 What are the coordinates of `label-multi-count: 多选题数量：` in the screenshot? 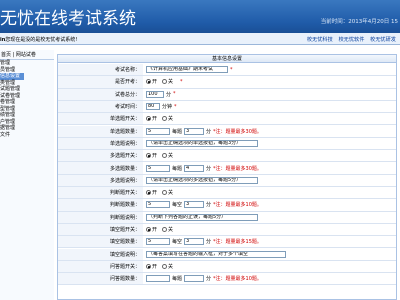 It's located at (100, 168).